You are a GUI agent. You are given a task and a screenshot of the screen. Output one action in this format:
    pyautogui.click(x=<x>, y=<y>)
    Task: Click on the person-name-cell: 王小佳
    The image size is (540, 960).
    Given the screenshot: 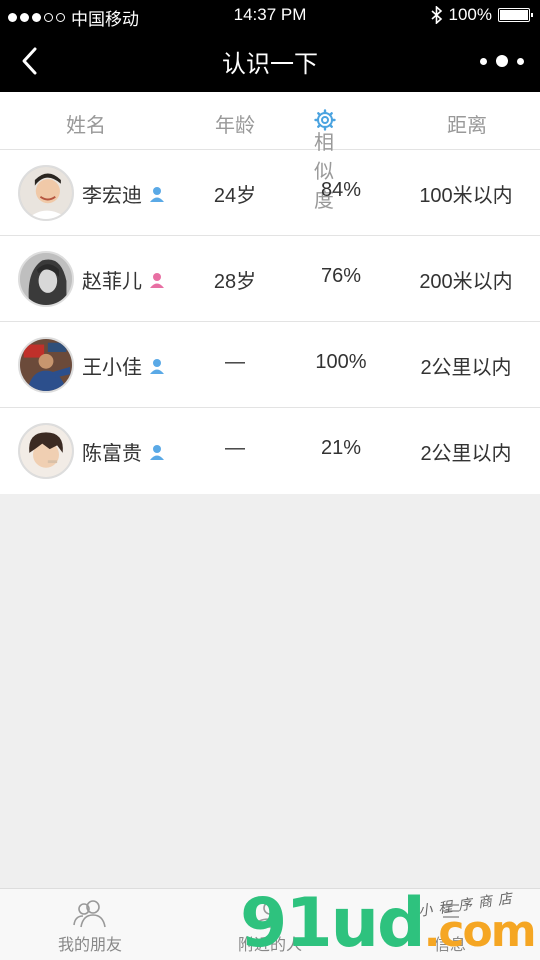 What is the action you would take?
    pyautogui.click(x=123, y=365)
    